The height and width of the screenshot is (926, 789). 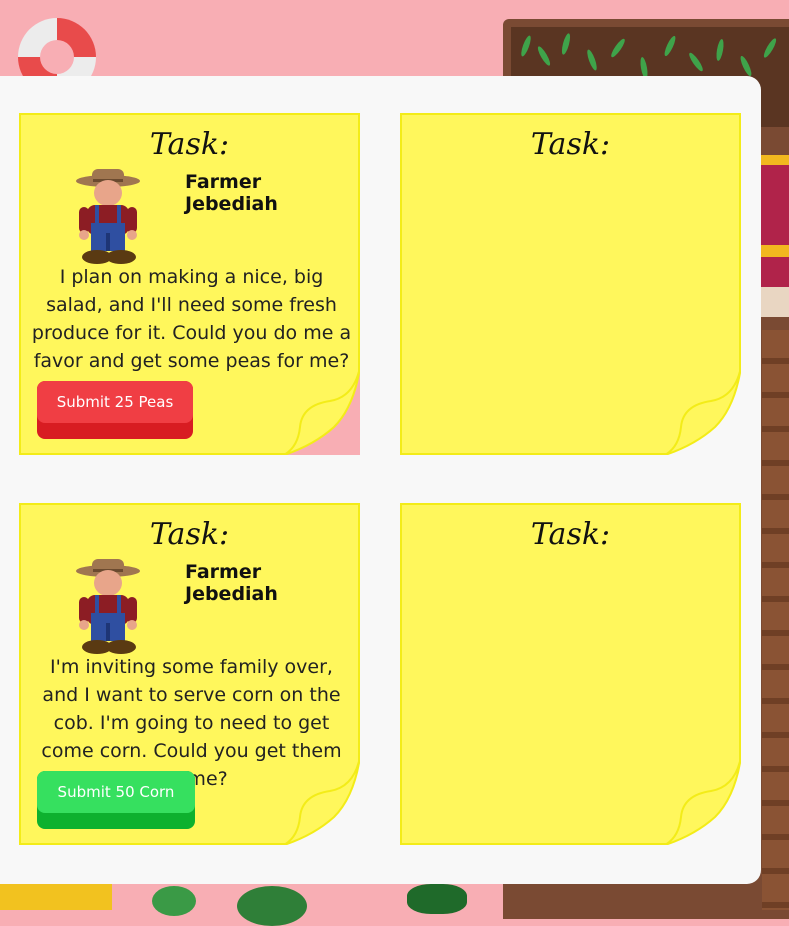 I want to click on submit-corn-button: Submit 50 Corn, so click(x=116, y=800).